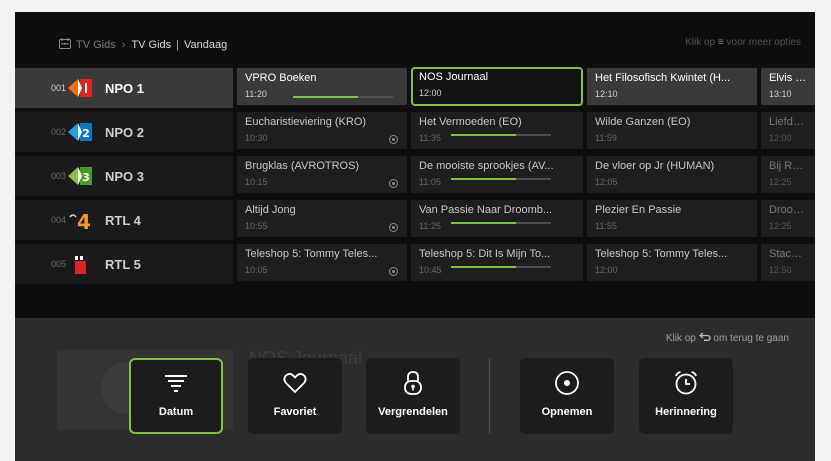 Image resolution: width=831 pixels, height=461 pixels. I want to click on channel-number: 002, so click(59, 132).